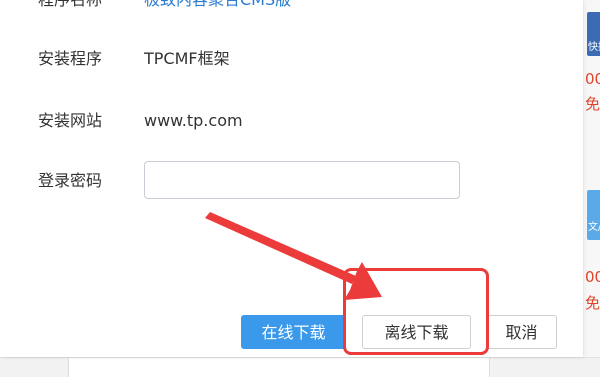  Describe the element at coordinates (70, 58) in the screenshot. I see `install-program-label: 安装程序` at that location.